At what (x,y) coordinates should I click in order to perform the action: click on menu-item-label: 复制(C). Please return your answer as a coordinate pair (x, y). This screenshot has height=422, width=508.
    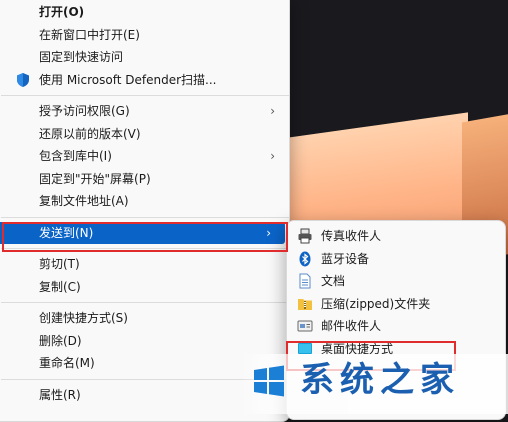
    Looking at the image, I should click on (60, 286).